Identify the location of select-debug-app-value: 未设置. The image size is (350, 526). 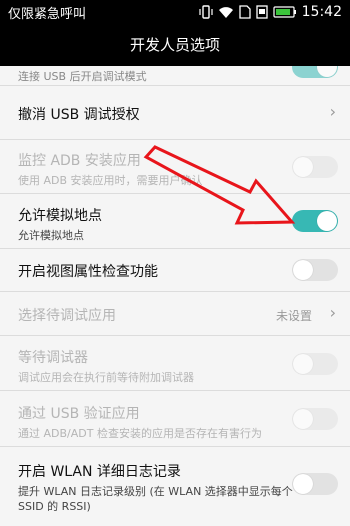
(293, 316).